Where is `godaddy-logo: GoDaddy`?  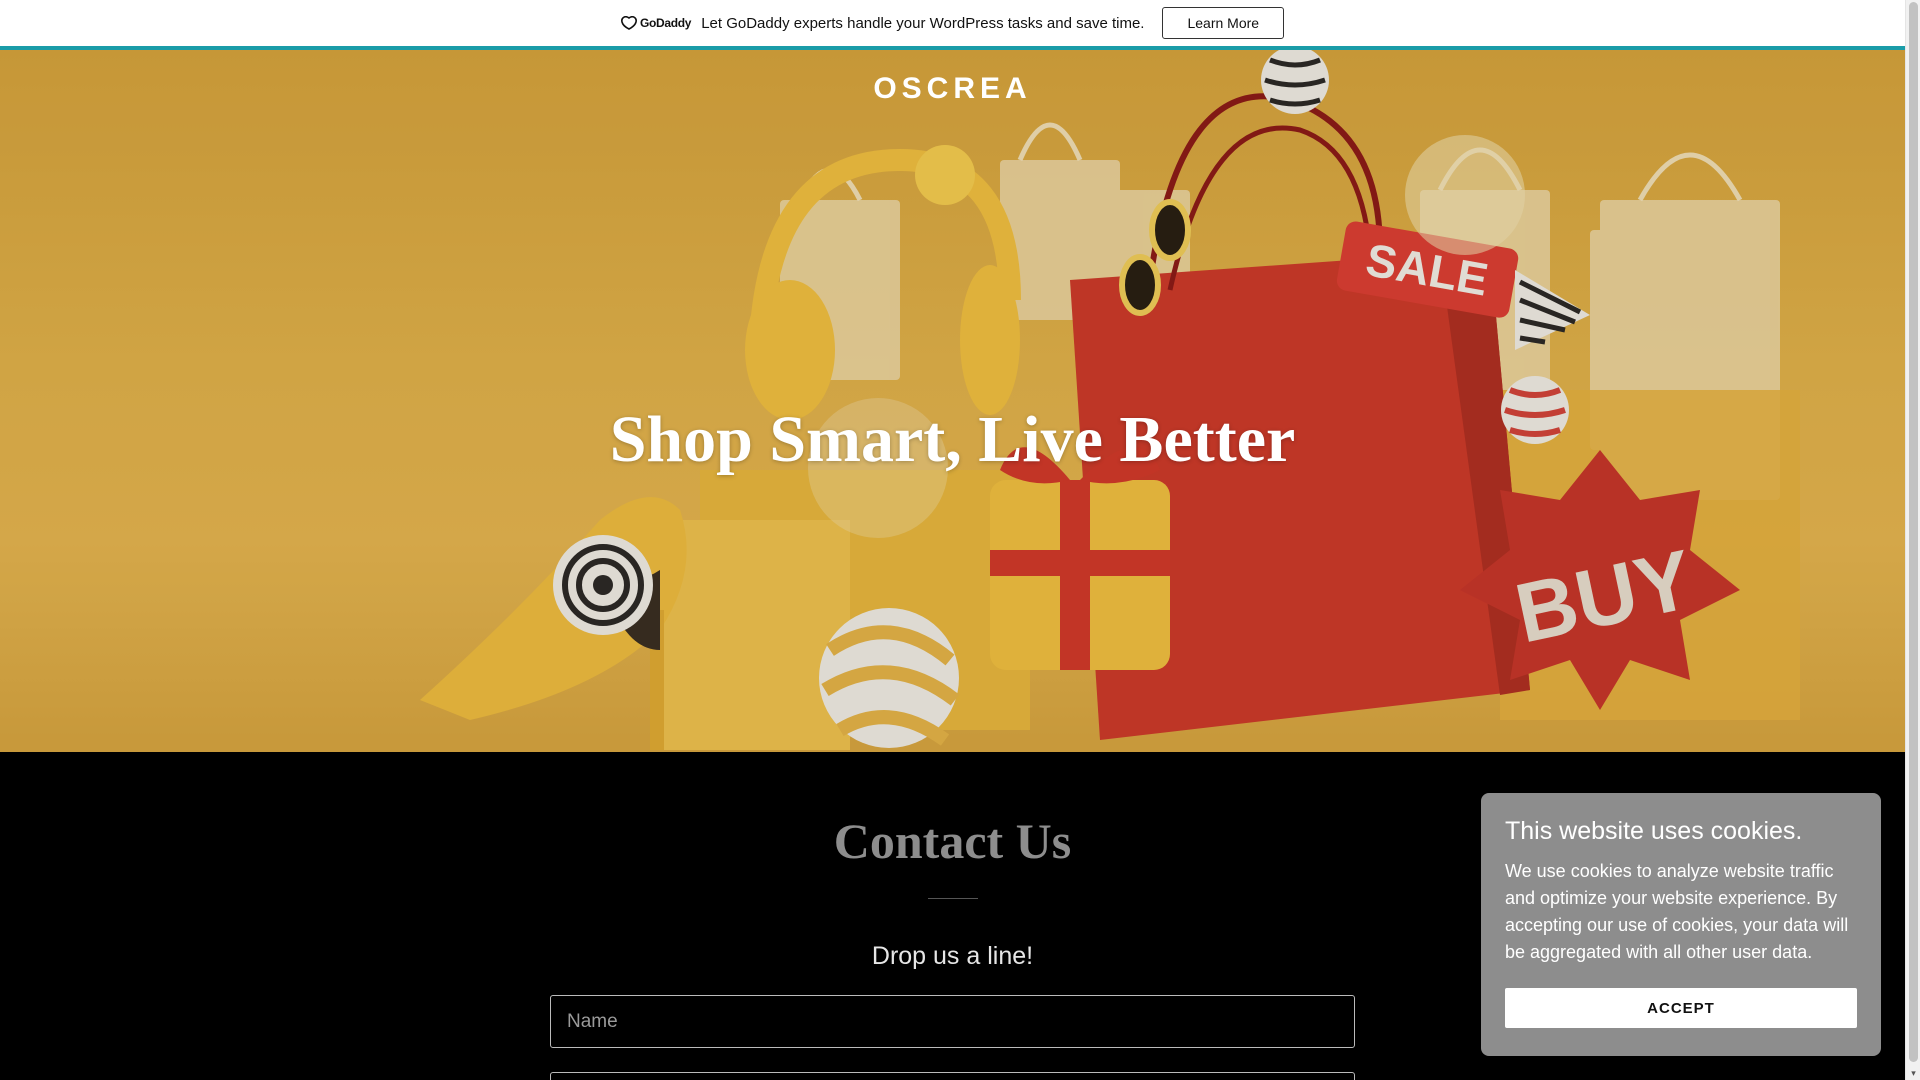 godaddy-logo: GoDaddy is located at coordinates (656, 23).